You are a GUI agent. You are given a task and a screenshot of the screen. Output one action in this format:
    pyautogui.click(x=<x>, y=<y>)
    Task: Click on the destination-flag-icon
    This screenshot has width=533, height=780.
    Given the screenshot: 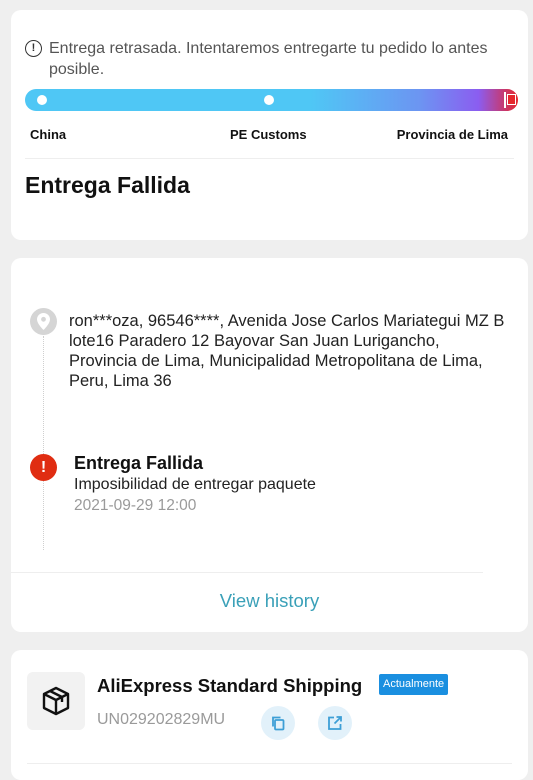 What is the action you would take?
    pyautogui.click(x=509, y=100)
    